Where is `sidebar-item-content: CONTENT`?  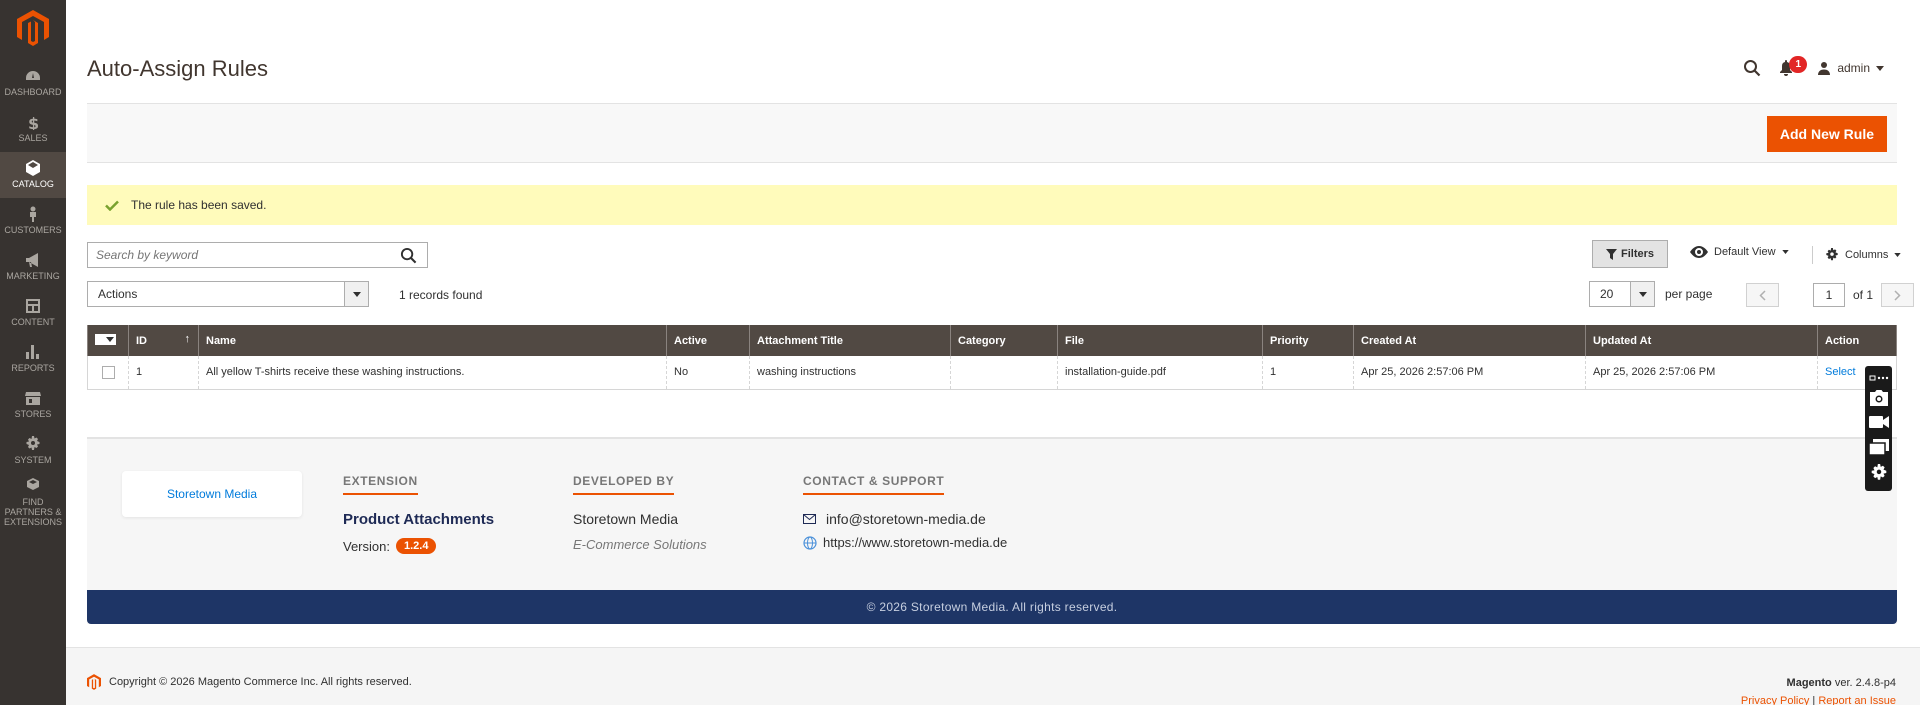
sidebar-item-content: CONTENT is located at coordinates (33, 313).